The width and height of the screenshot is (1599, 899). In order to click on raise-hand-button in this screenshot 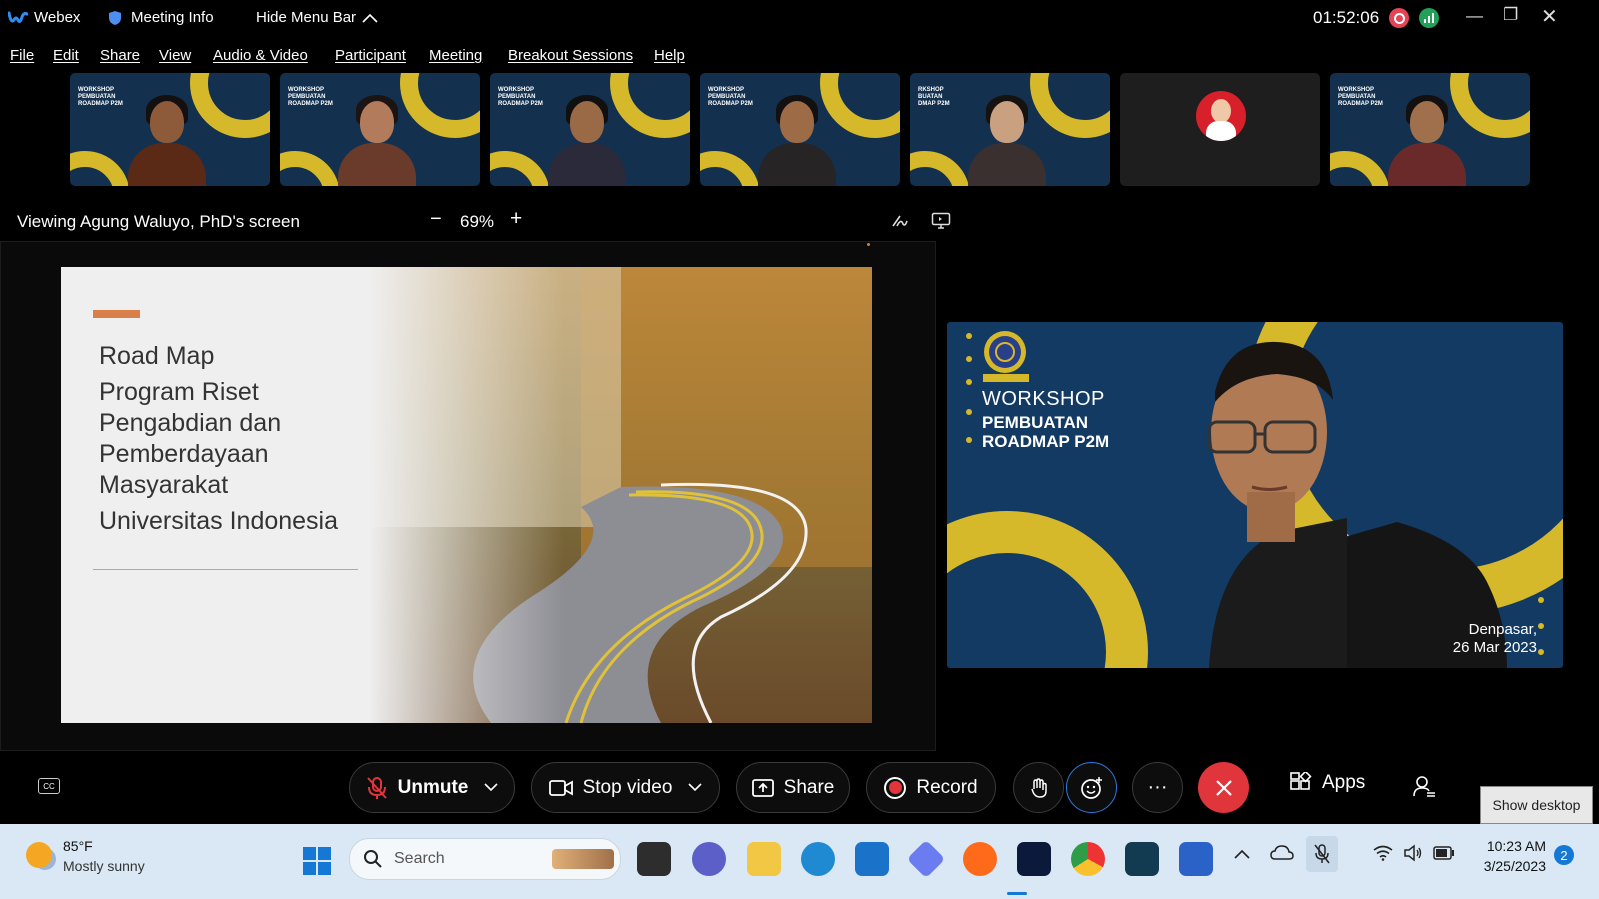, I will do `click(1038, 787)`.